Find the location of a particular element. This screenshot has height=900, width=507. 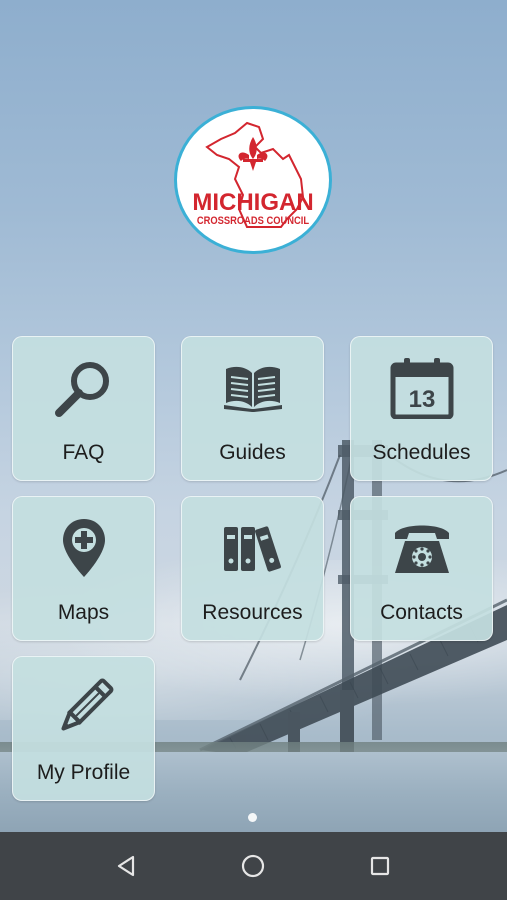

council-logo: MICHIGAN CROSSROADS COUNCIL is located at coordinates (253, 180).